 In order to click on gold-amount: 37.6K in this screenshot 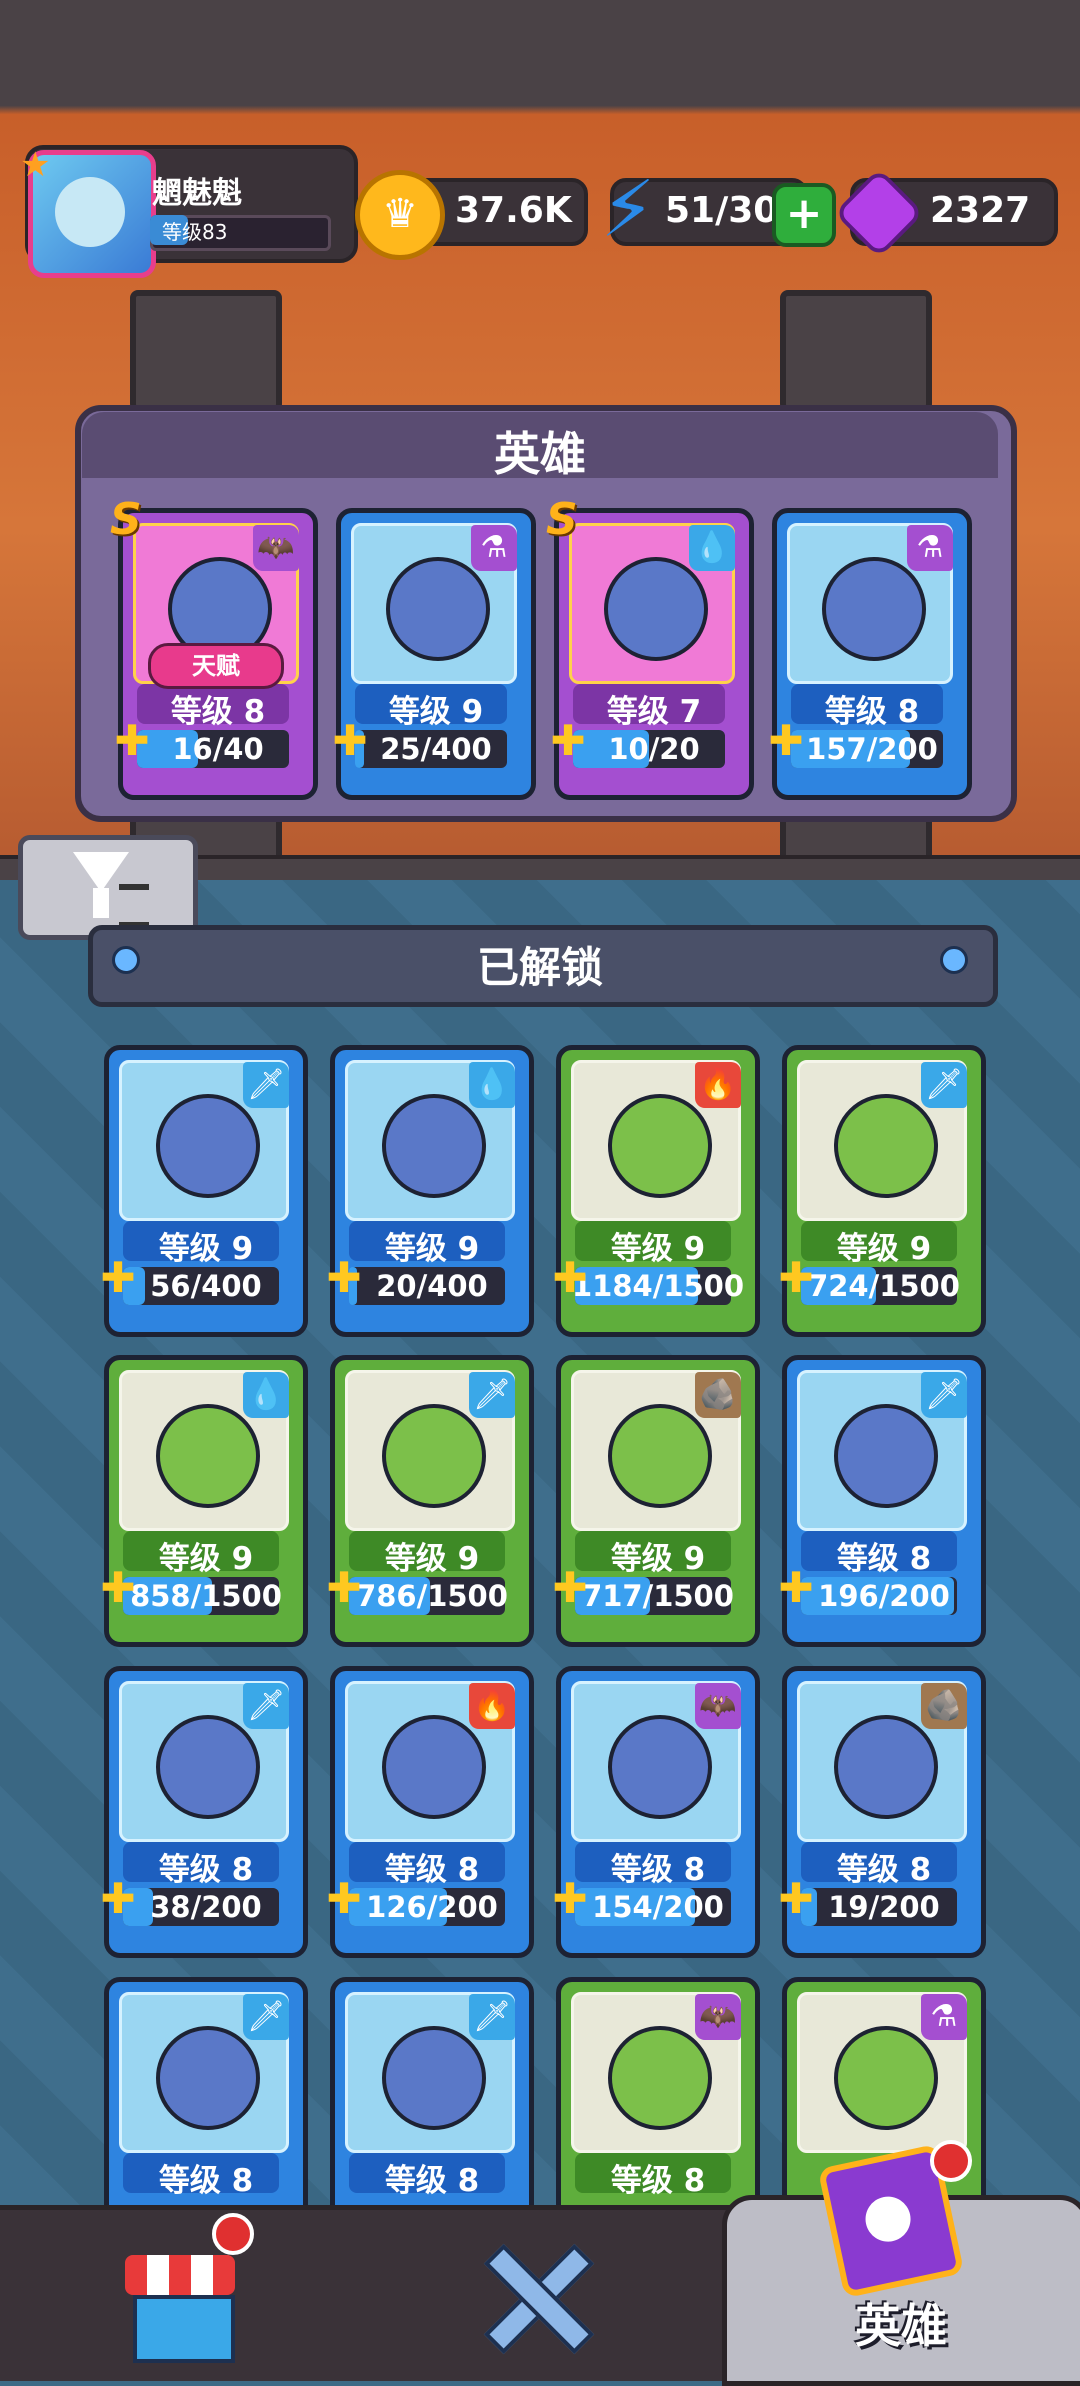, I will do `click(513, 210)`.